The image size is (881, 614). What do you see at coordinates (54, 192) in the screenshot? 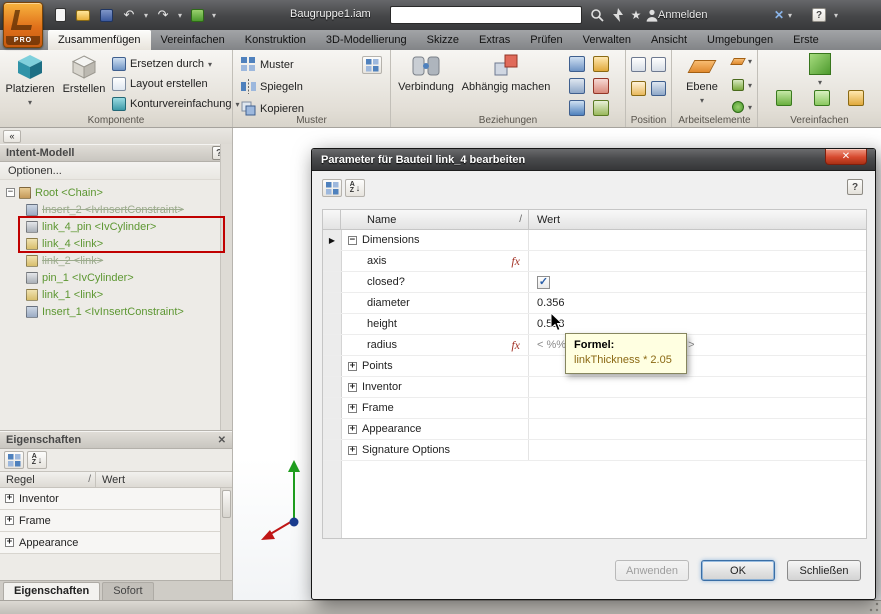
I see `tree-item-root: − Root <Chain>` at bounding box center [54, 192].